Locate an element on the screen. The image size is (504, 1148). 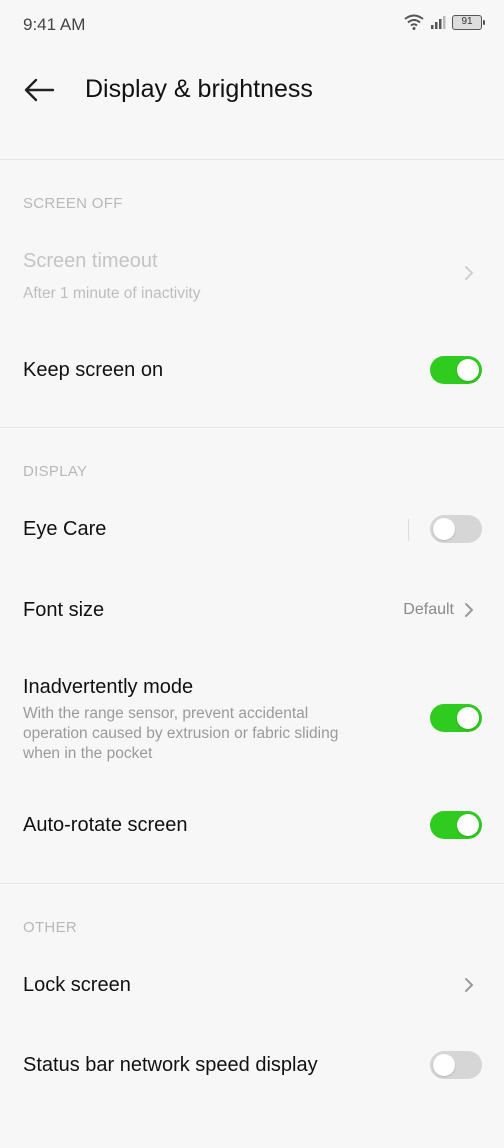
inadvertently-mode-toggle is located at coordinates (456, 718).